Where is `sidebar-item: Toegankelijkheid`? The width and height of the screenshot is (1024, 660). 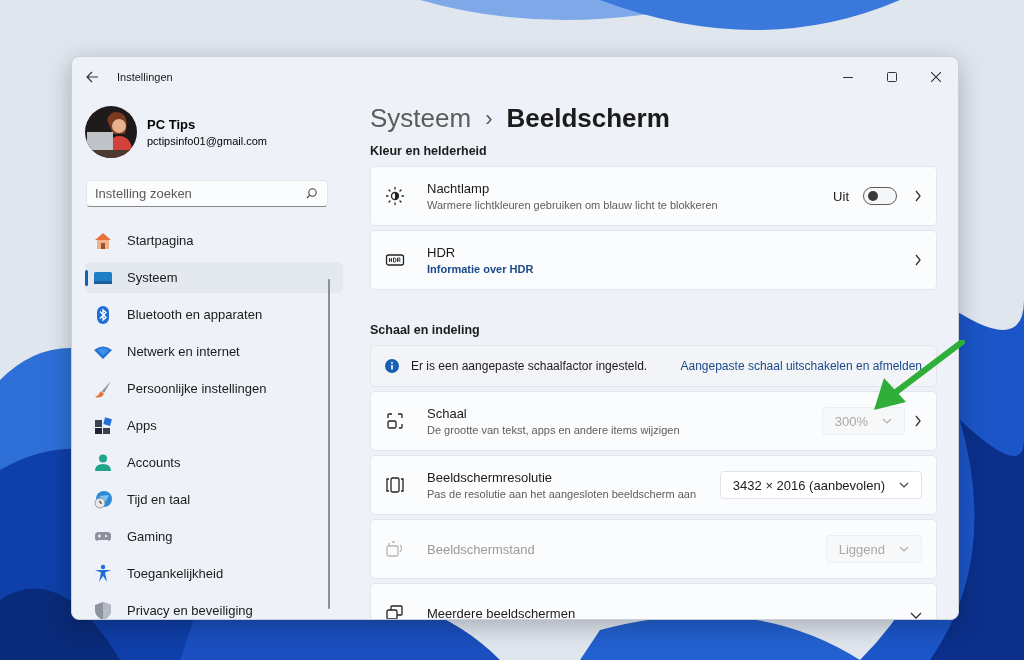 sidebar-item: Toegankelijkheid is located at coordinates (214, 573).